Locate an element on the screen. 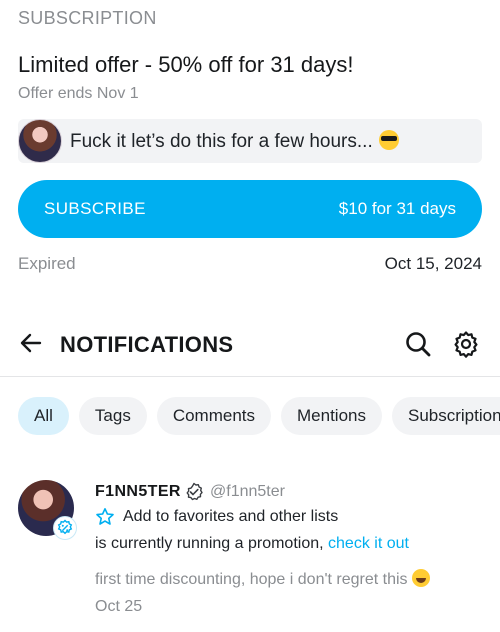 The image size is (500, 632). star-icon is located at coordinates (105, 517).